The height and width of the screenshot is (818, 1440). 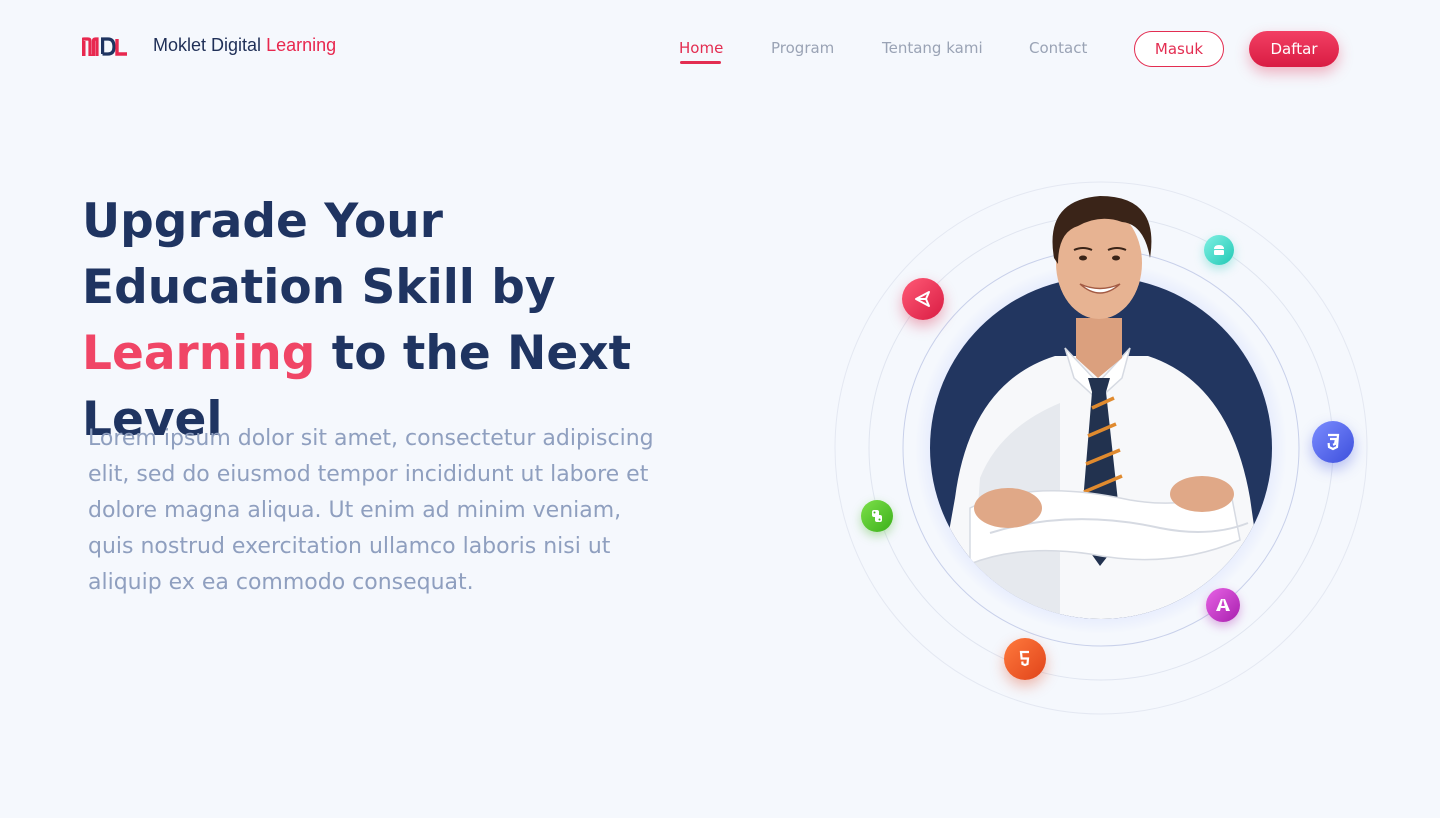 I want to click on hero-title-part1: Upgrade Your Education Skill by, so click(x=319, y=254).